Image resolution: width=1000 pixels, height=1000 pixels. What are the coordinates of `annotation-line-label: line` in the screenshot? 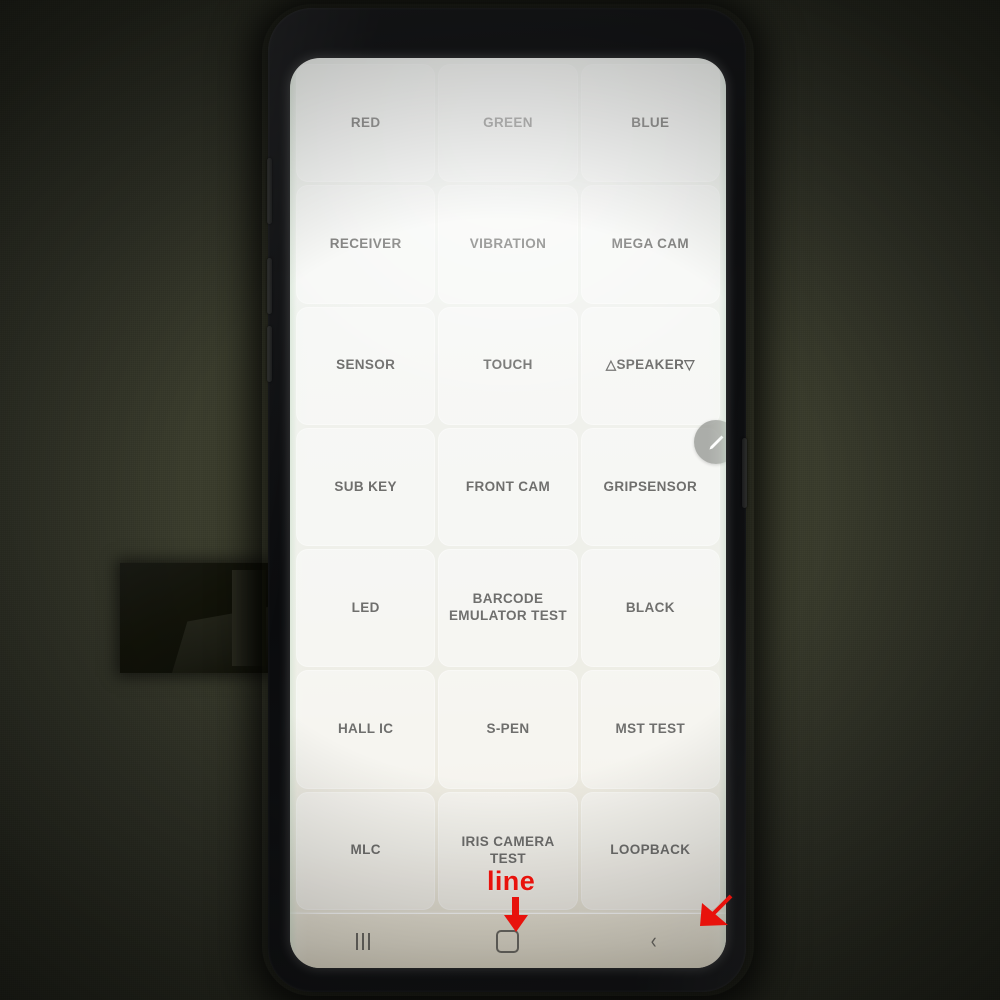 It's located at (511, 881).